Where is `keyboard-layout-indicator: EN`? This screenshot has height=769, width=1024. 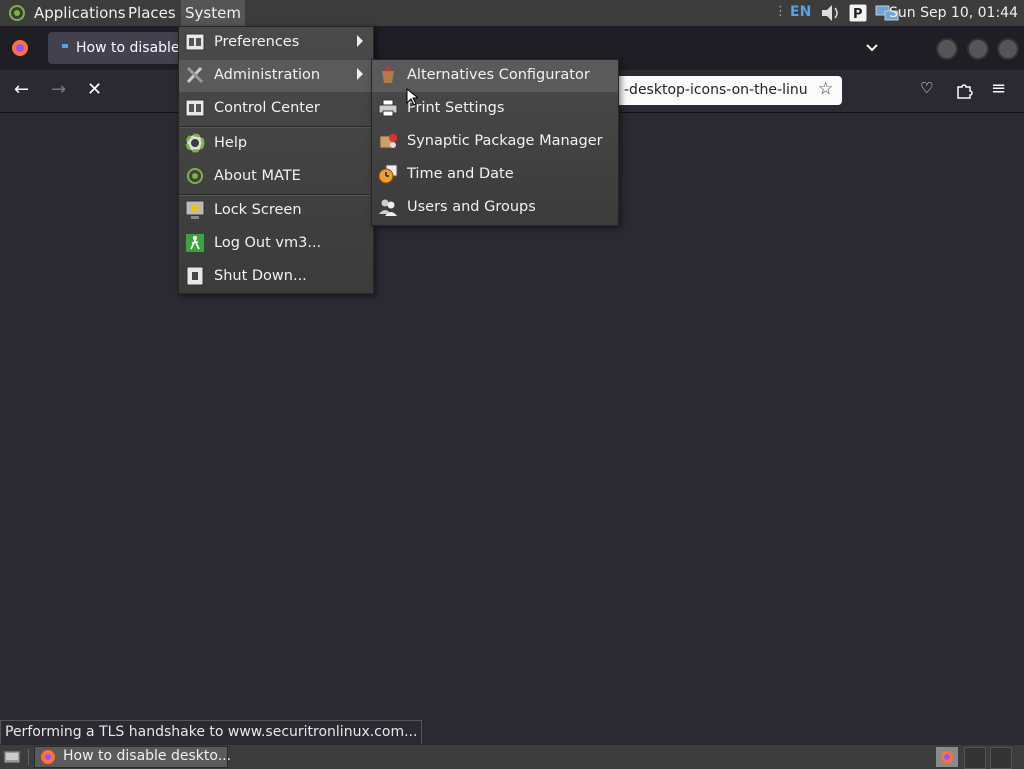
keyboard-layout-indicator: EN is located at coordinates (800, 12).